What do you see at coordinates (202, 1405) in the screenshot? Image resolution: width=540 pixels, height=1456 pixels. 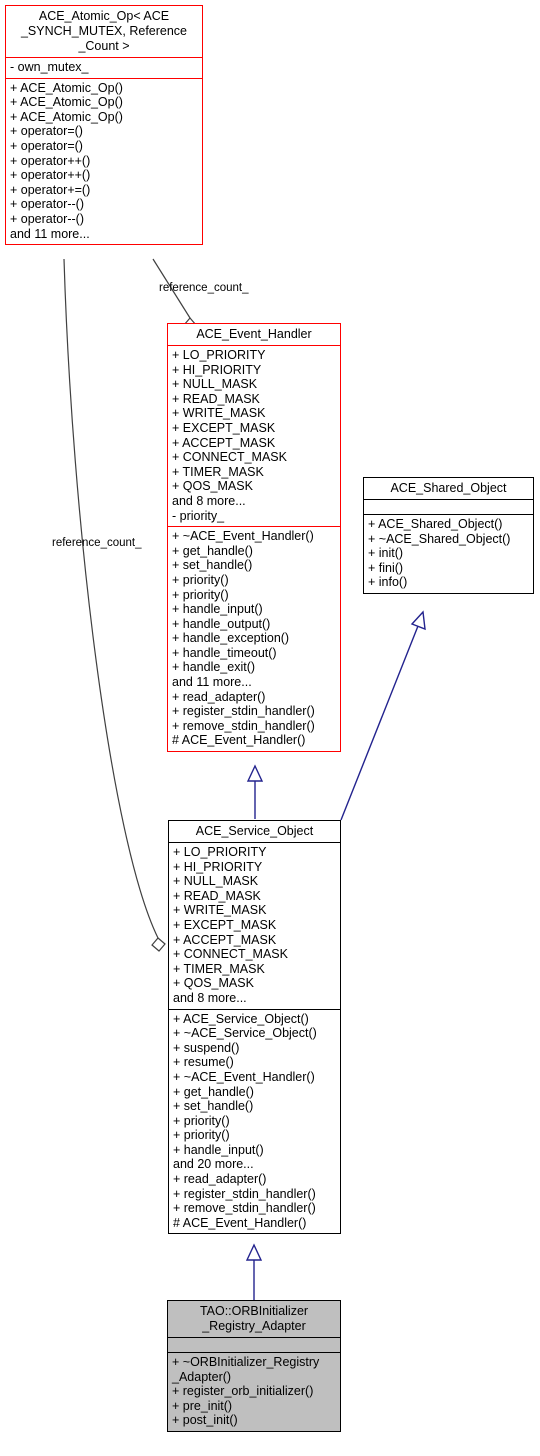 I see `class-member-line: + pre_init()` at bounding box center [202, 1405].